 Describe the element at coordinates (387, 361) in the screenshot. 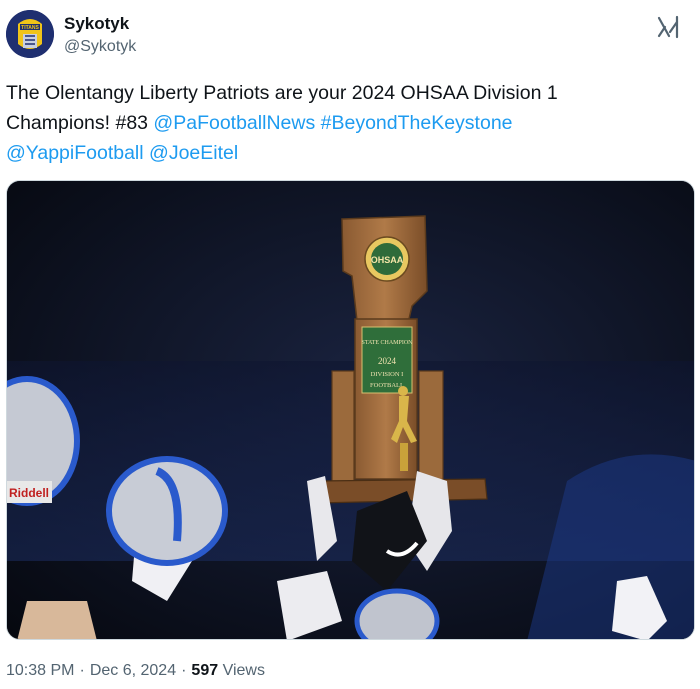

I see `plaque-line-2: 2024` at that location.